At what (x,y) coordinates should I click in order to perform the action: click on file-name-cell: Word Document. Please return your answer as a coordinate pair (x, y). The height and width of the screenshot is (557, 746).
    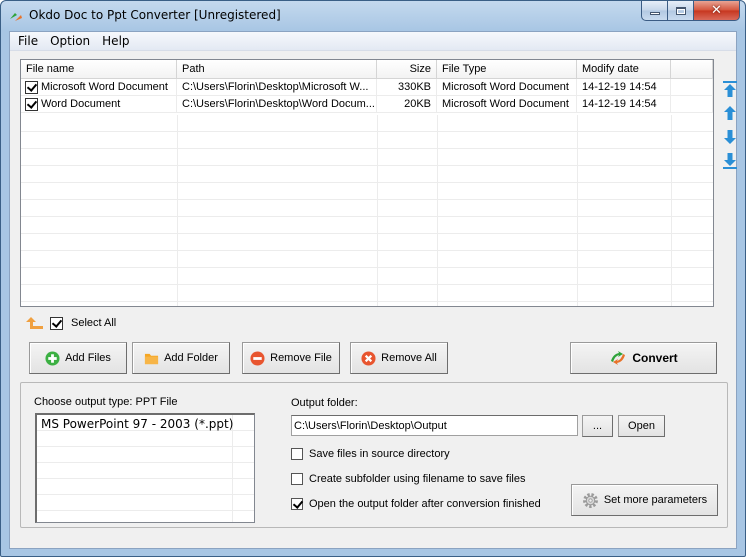
    Looking at the image, I should click on (99, 104).